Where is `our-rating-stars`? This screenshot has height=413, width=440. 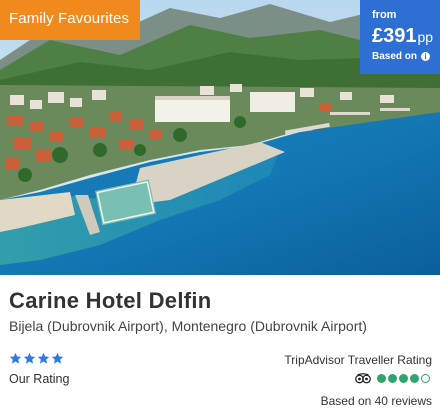
our-rating-stars is located at coordinates (37, 358).